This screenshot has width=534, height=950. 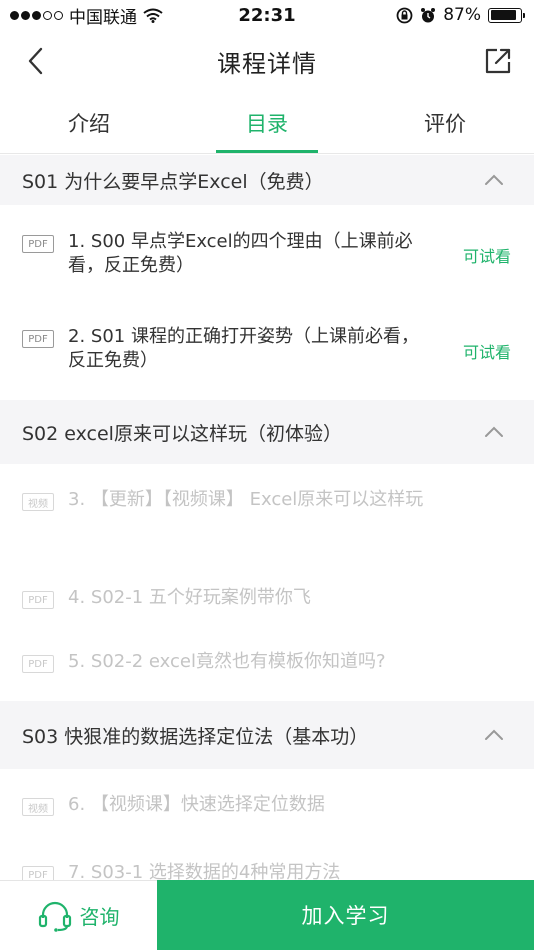 I want to click on status-left: 中国联通, so click(x=203, y=15).